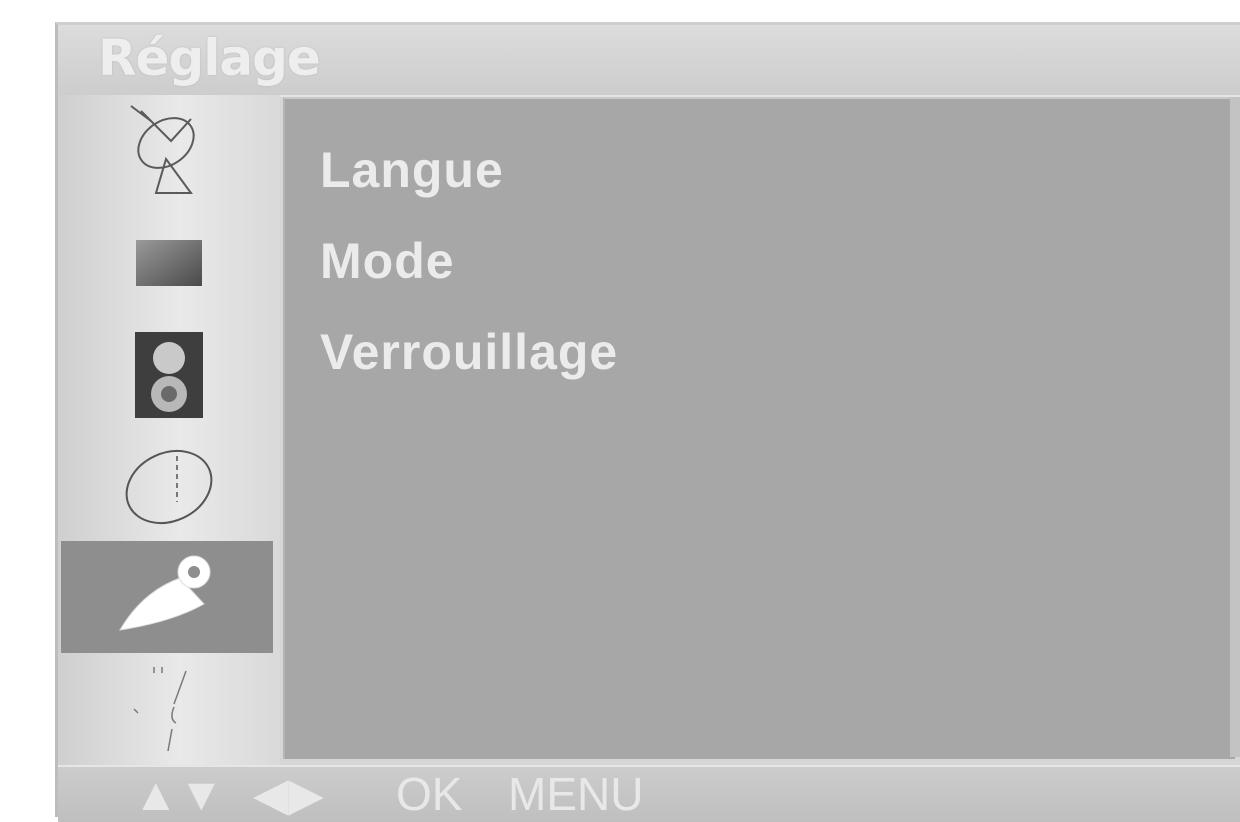  What do you see at coordinates (576, 794) in the screenshot?
I see `menu-hint: MENU` at bounding box center [576, 794].